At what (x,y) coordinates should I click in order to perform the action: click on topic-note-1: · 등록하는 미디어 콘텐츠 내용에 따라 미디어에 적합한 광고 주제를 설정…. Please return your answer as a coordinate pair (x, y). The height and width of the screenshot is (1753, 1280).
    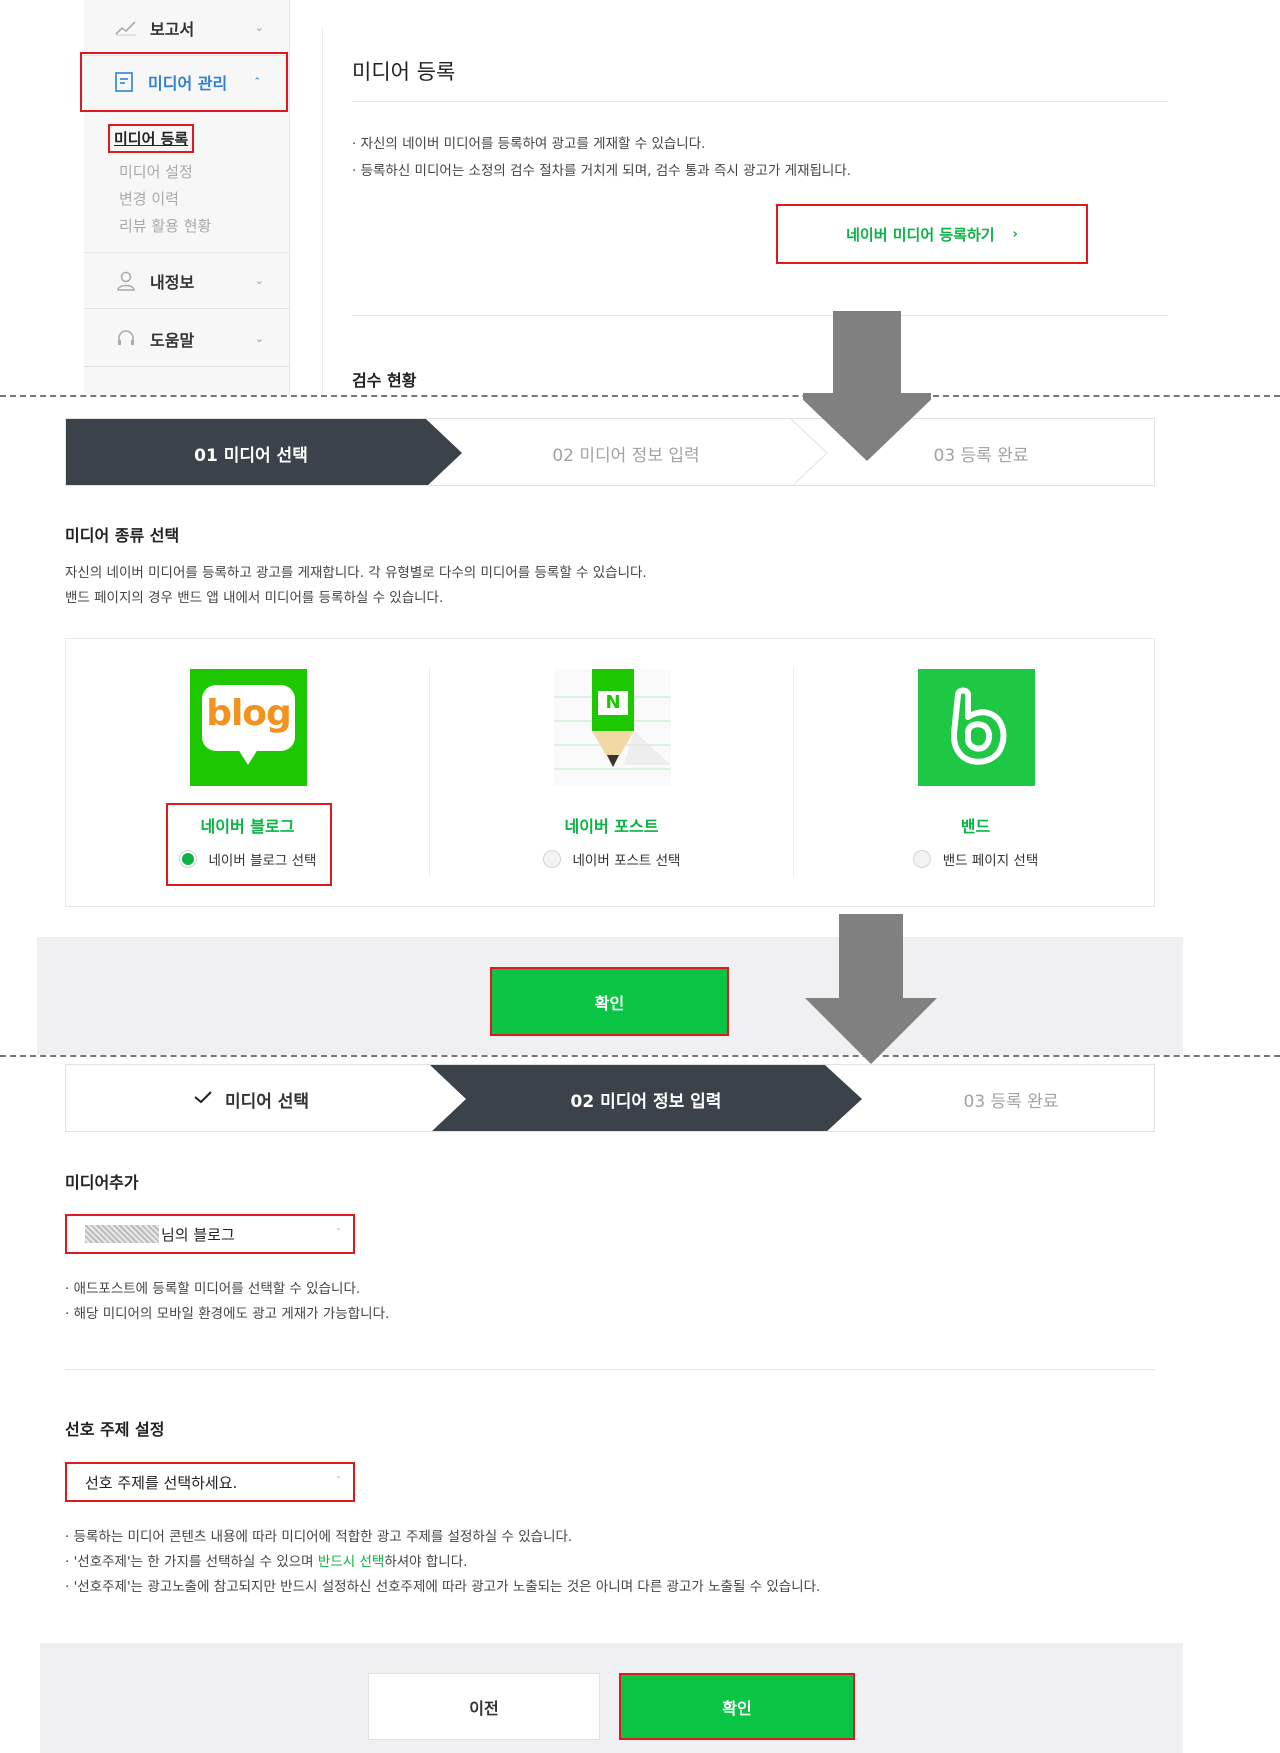
    Looking at the image, I should click on (319, 1537).